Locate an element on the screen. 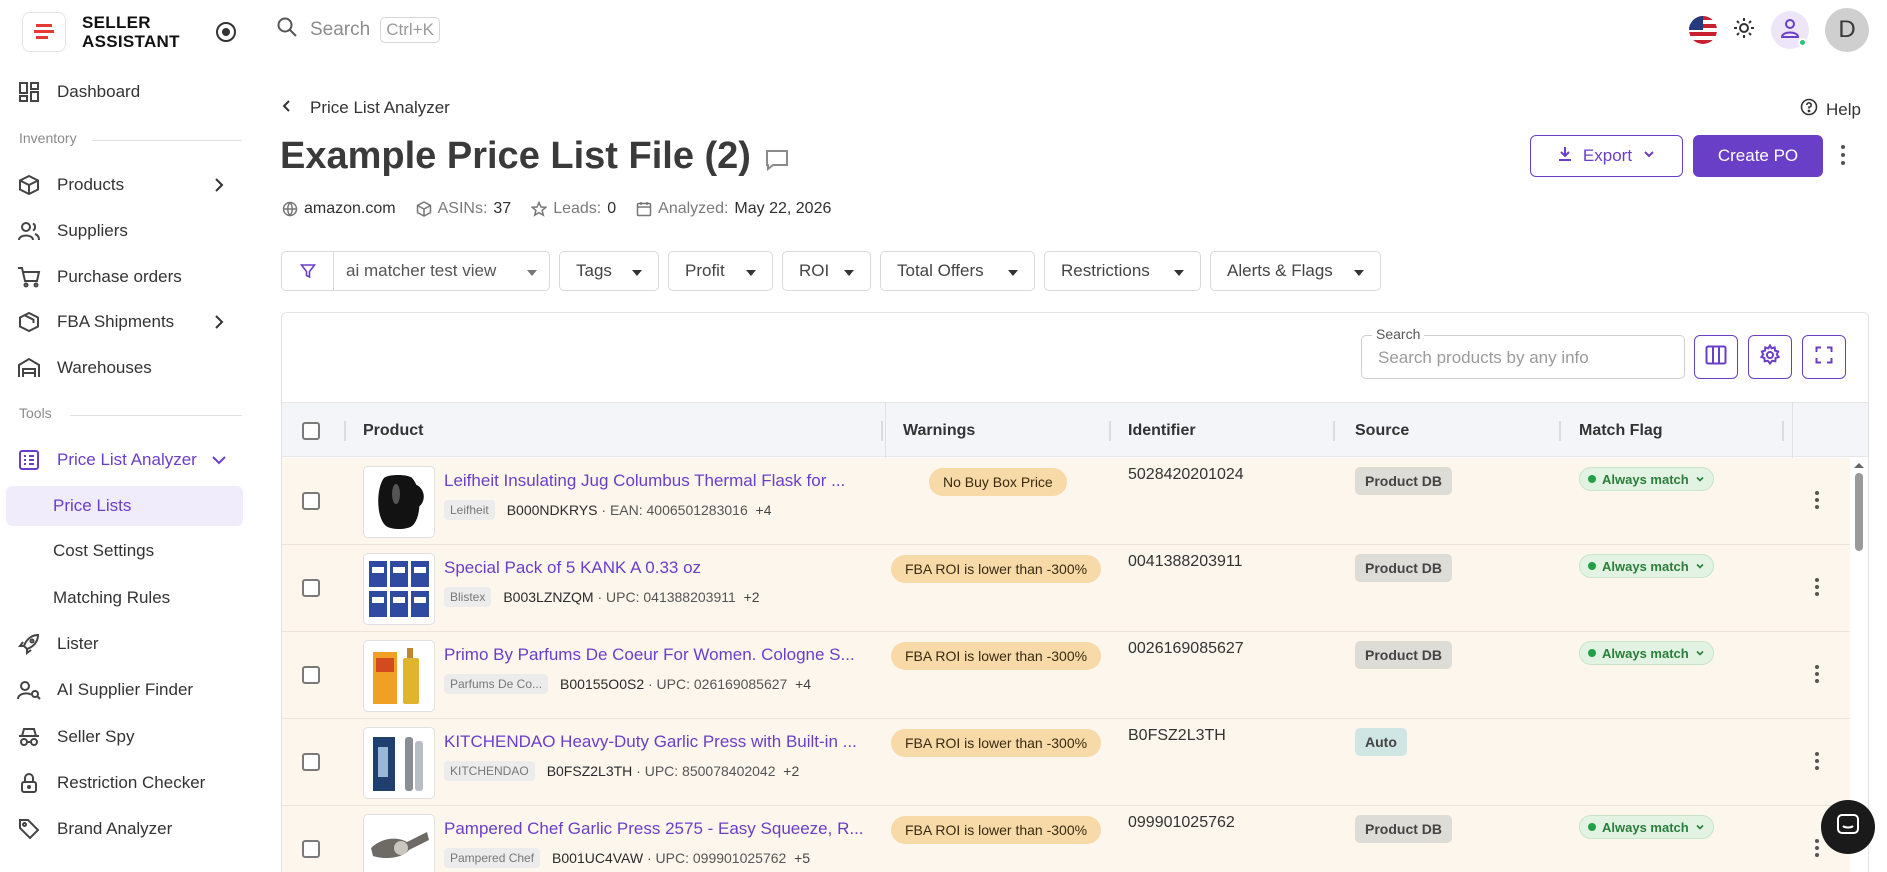  sidebar-item-dashboard: Dashboard is located at coordinates (124, 92).